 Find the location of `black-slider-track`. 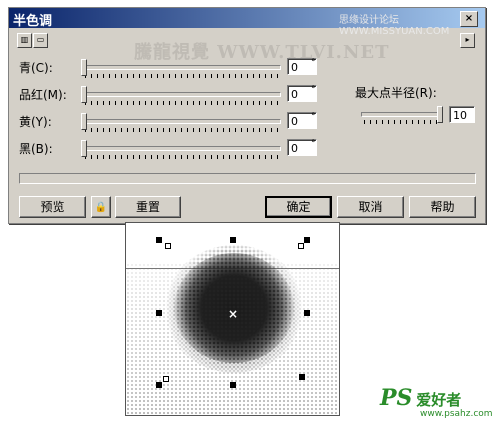

black-slider-track is located at coordinates (182, 148).